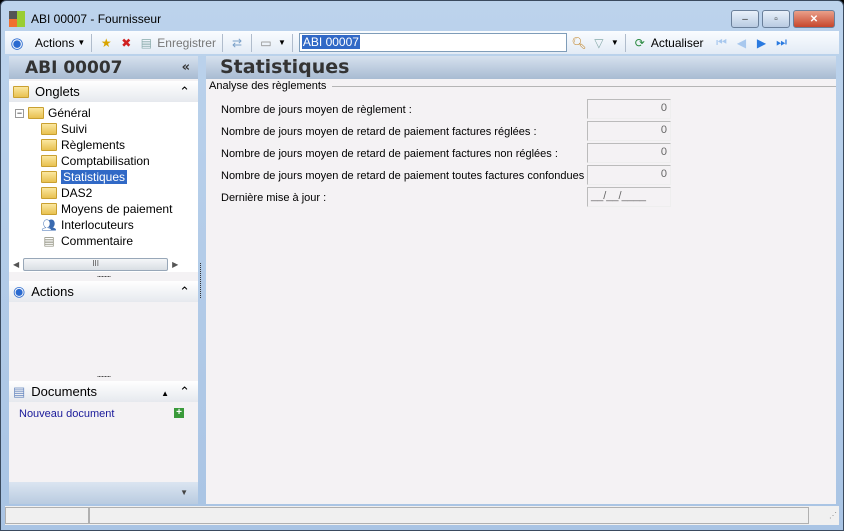 The height and width of the screenshot is (531, 844). What do you see at coordinates (103, 337) in the screenshot?
I see `actions-body` at bounding box center [103, 337].